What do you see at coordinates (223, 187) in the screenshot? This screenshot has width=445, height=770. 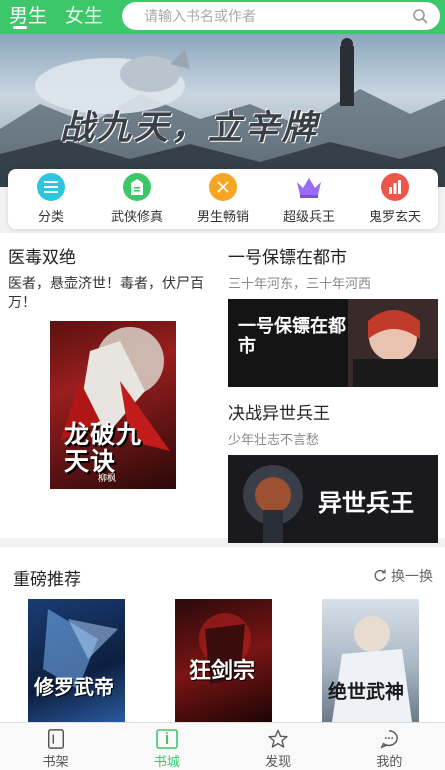 I see `bestseller-icon` at bounding box center [223, 187].